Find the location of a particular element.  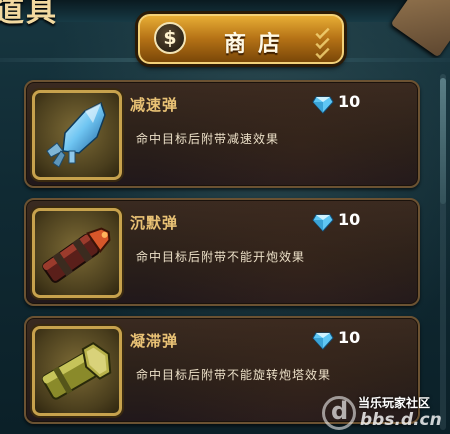

scrollbar-thumb is located at coordinates (443, 141).